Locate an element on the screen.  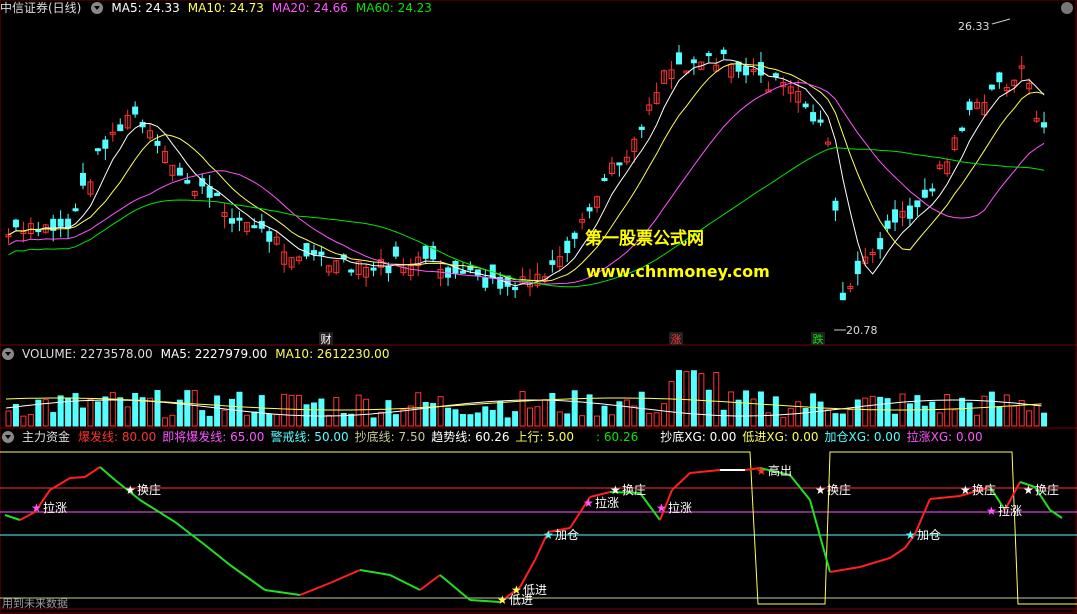
watermark-title: 第一股票公式网 is located at coordinates (644, 238).